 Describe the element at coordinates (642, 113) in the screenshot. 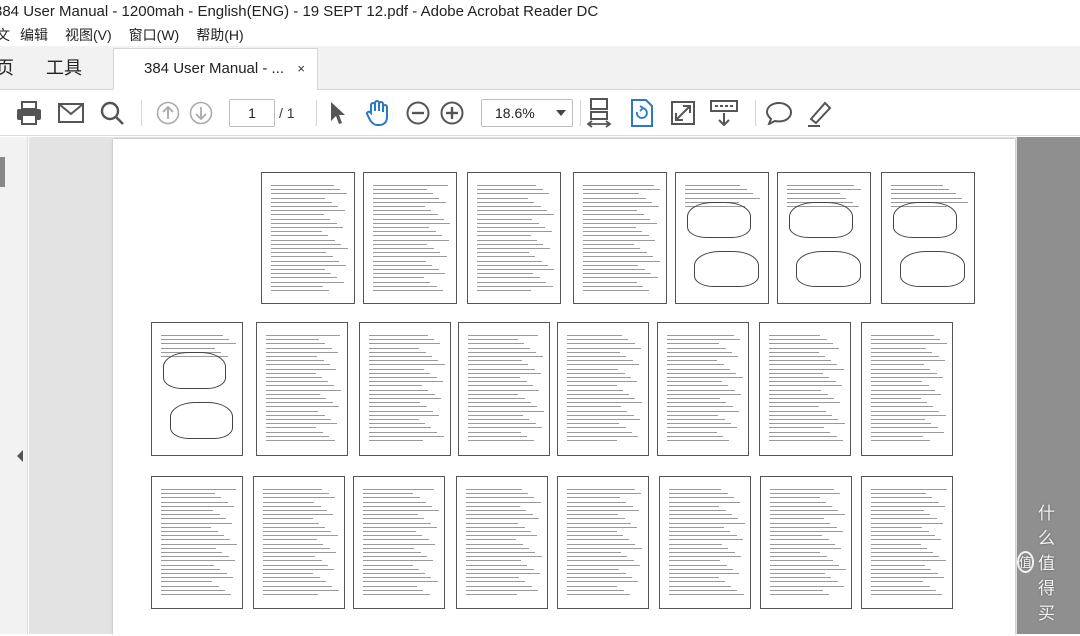

I see `rotate-icon` at that location.